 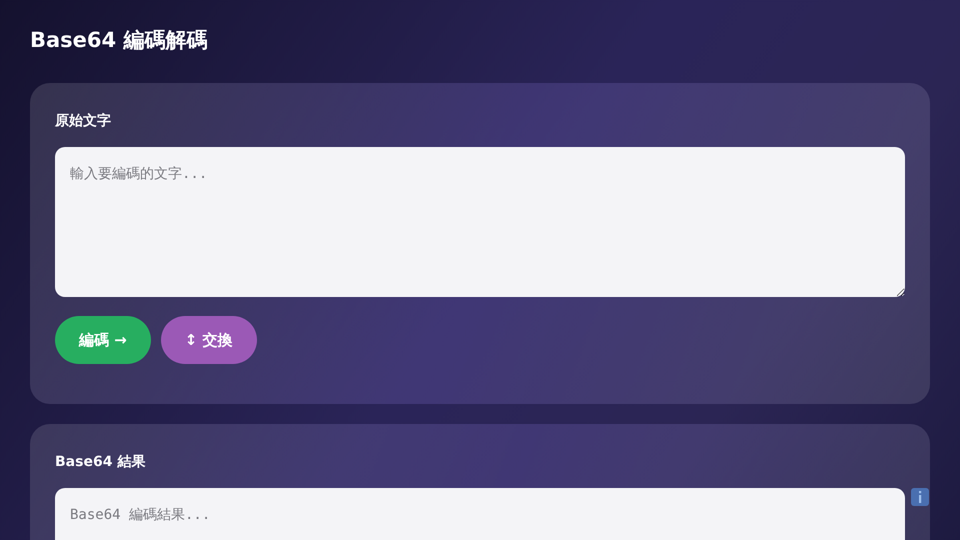 I want to click on info-icon, so click(x=920, y=497).